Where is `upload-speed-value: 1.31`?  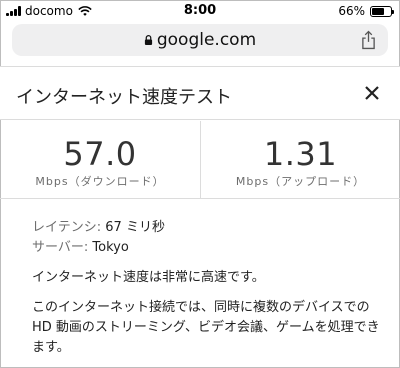 upload-speed-value: 1.31 is located at coordinates (300, 154).